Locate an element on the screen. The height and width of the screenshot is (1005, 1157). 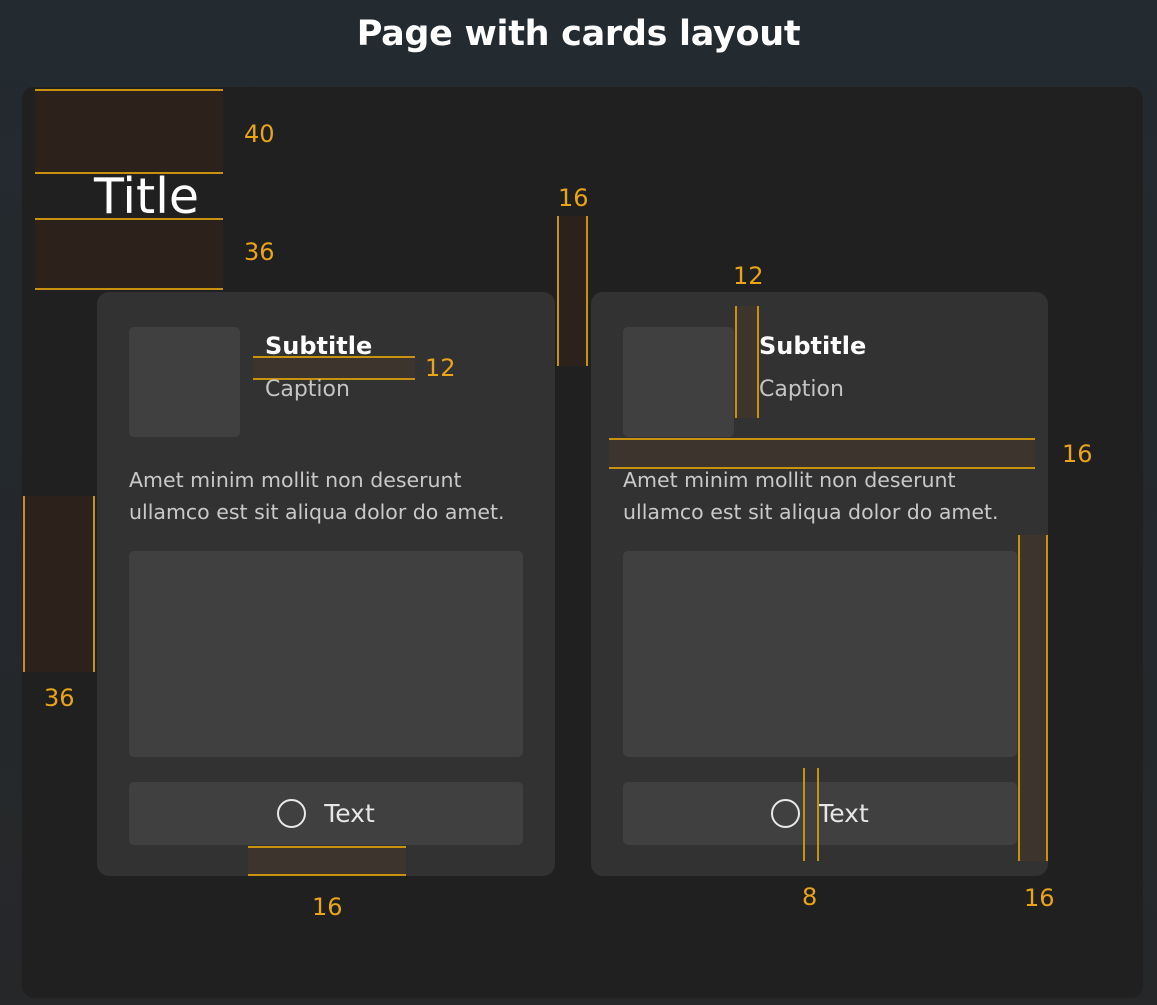
card-1-media-placeholder is located at coordinates (326, 654).